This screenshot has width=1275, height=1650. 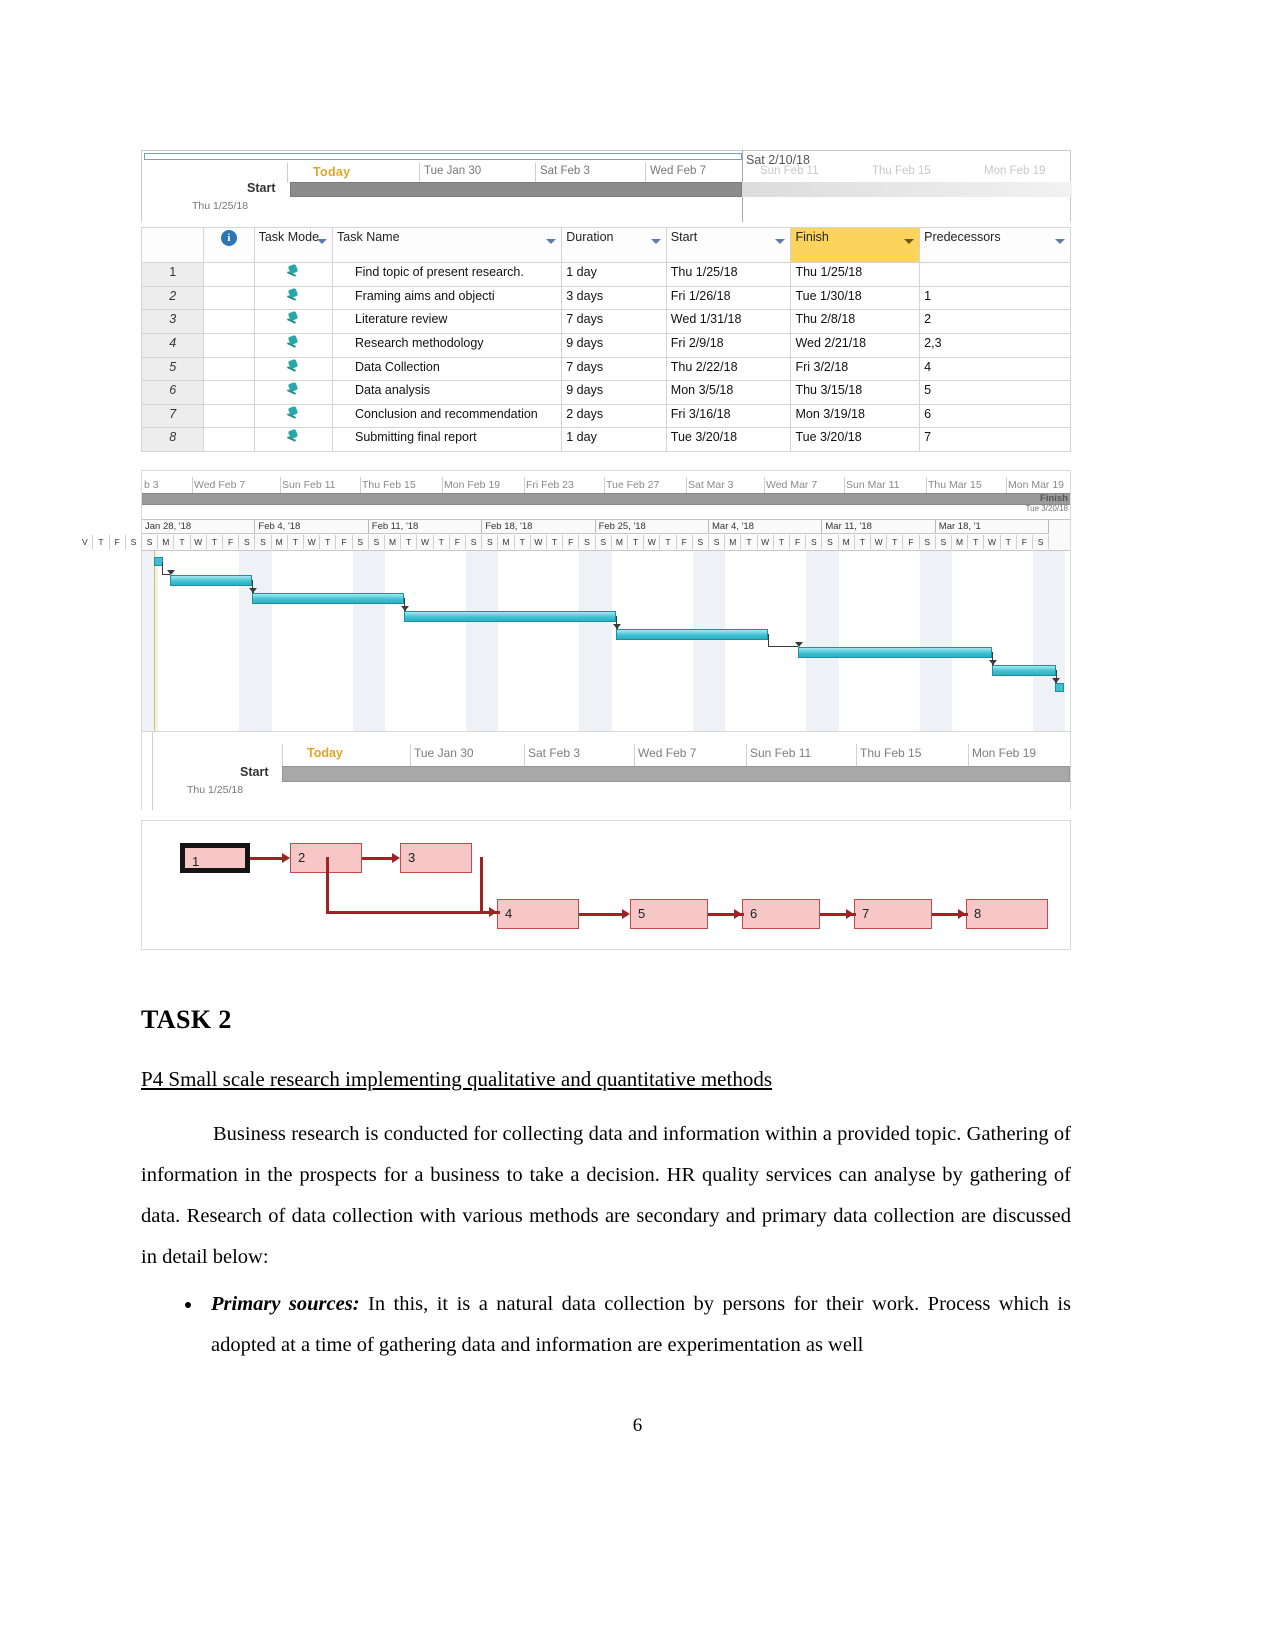 What do you see at coordinates (728, 392) in the screenshot?
I see `row-start: Mon 3/5/18` at bounding box center [728, 392].